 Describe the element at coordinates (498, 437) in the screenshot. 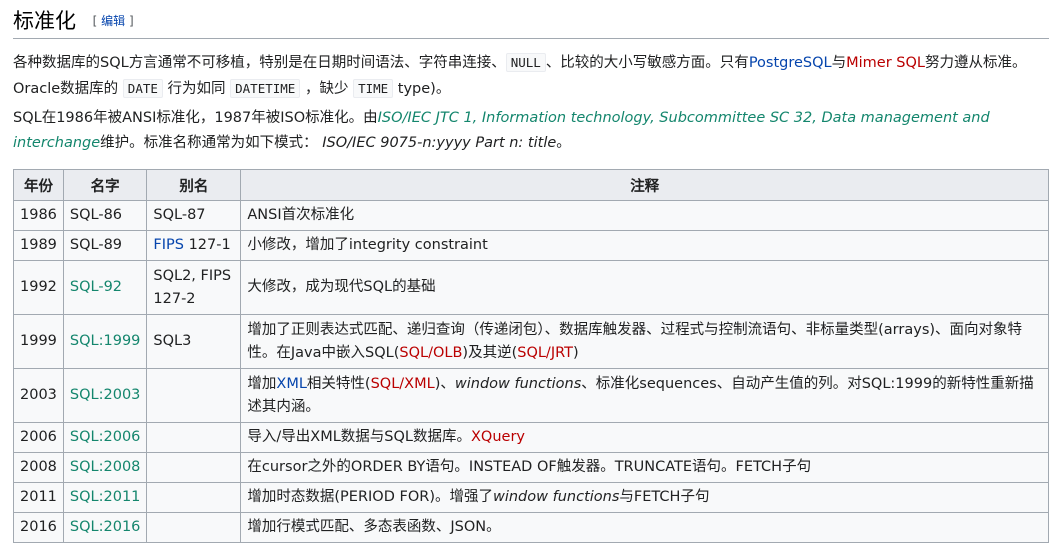

I see `xquery-link: XQuery` at that location.